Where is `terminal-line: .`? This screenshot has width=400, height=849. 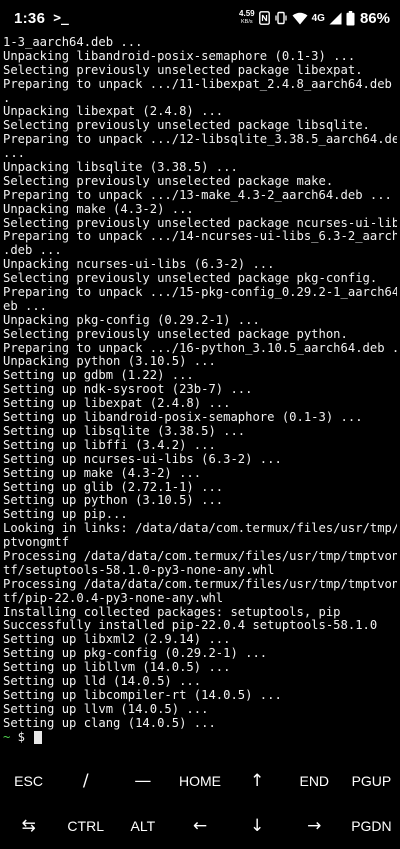 terminal-line: . is located at coordinates (7, 97).